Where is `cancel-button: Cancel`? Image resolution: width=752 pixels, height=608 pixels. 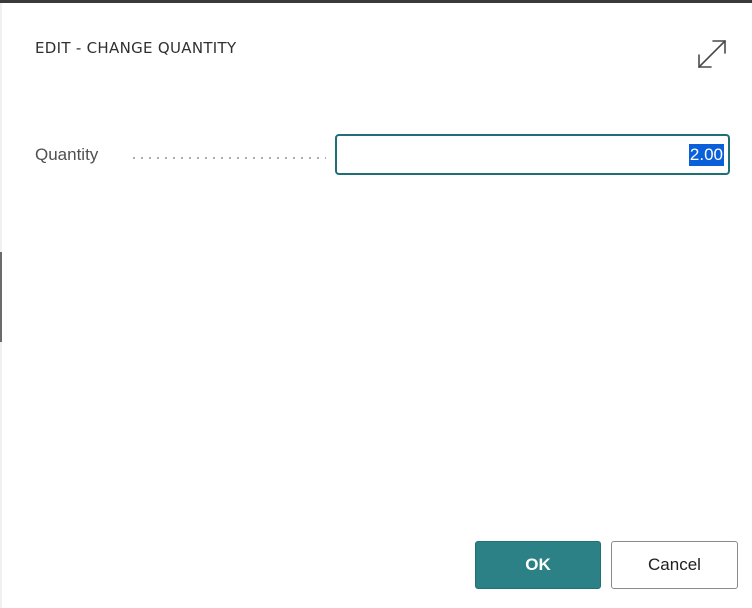
cancel-button: Cancel is located at coordinates (674, 565).